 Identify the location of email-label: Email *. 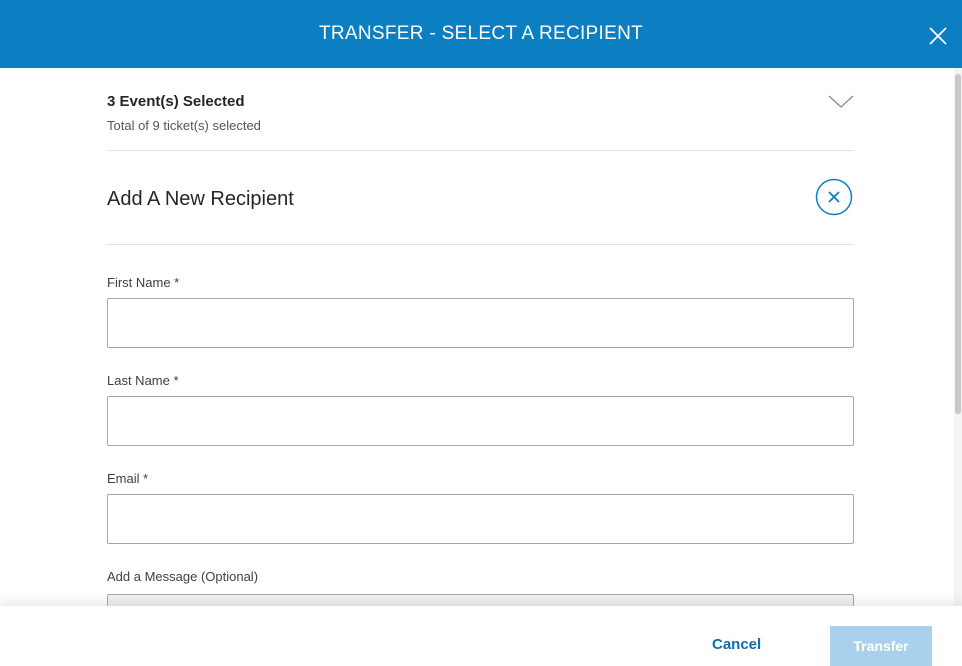
(128, 478).